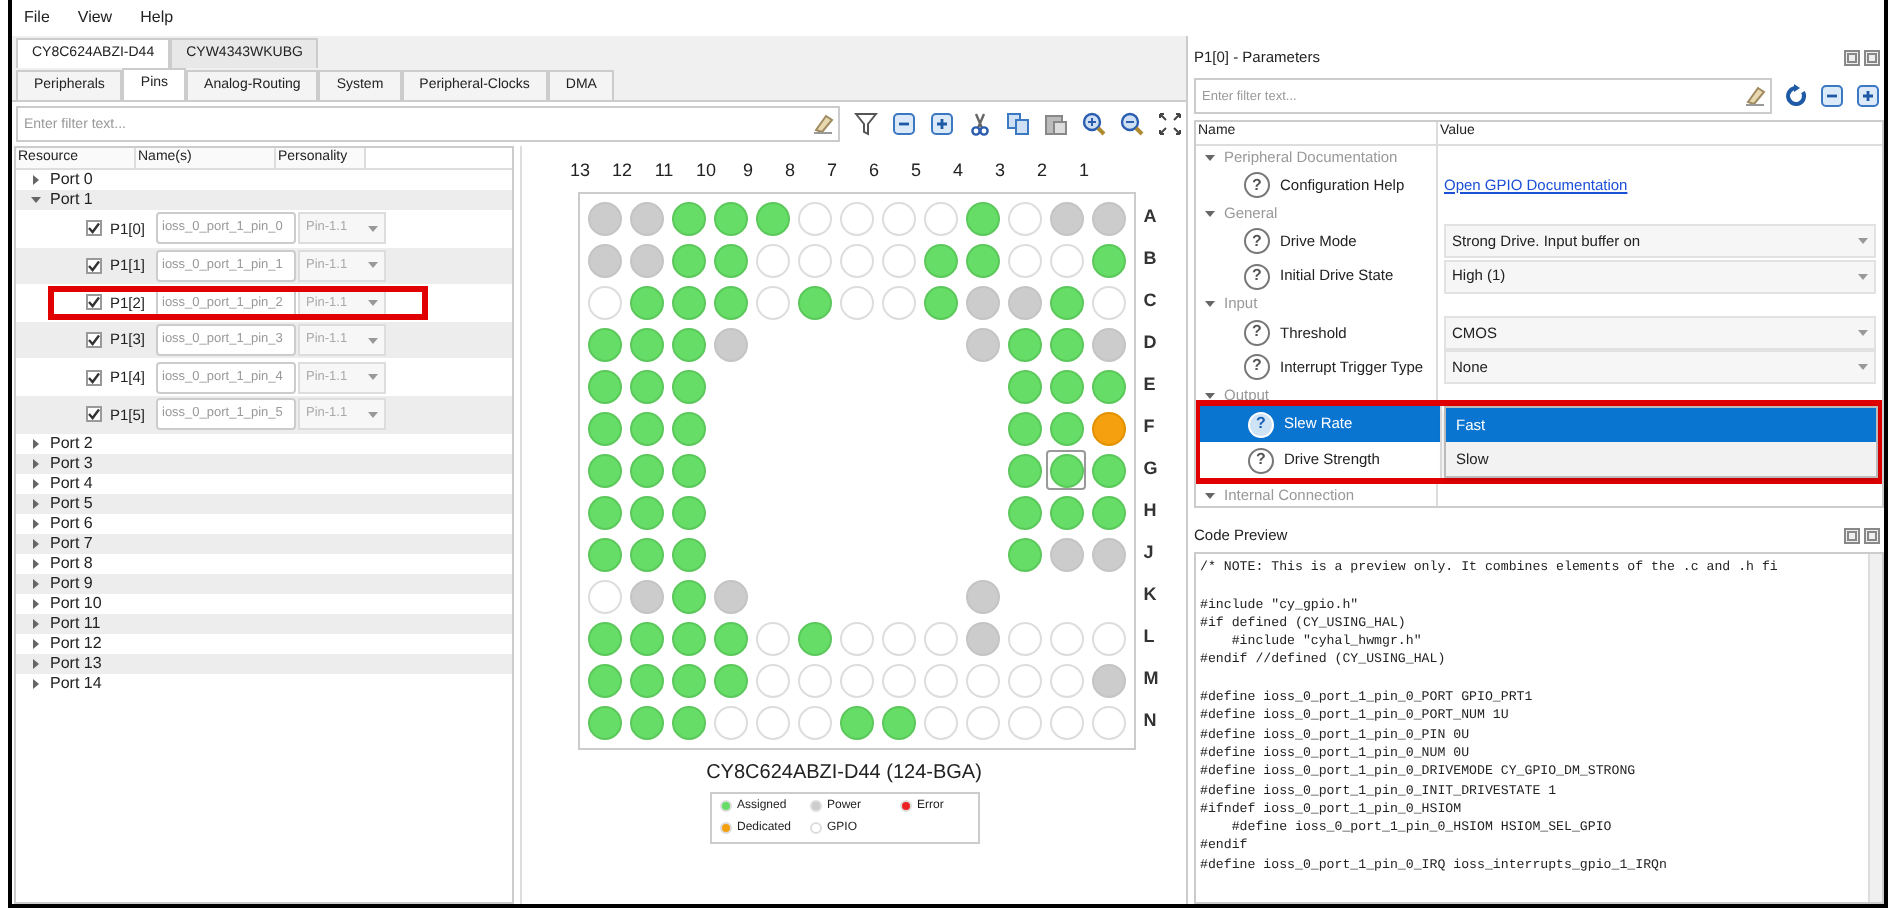 The image size is (1892, 914). Describe the element at coordinates (1150, 385) in the screenshot. I see `row-letter: E` at that location.